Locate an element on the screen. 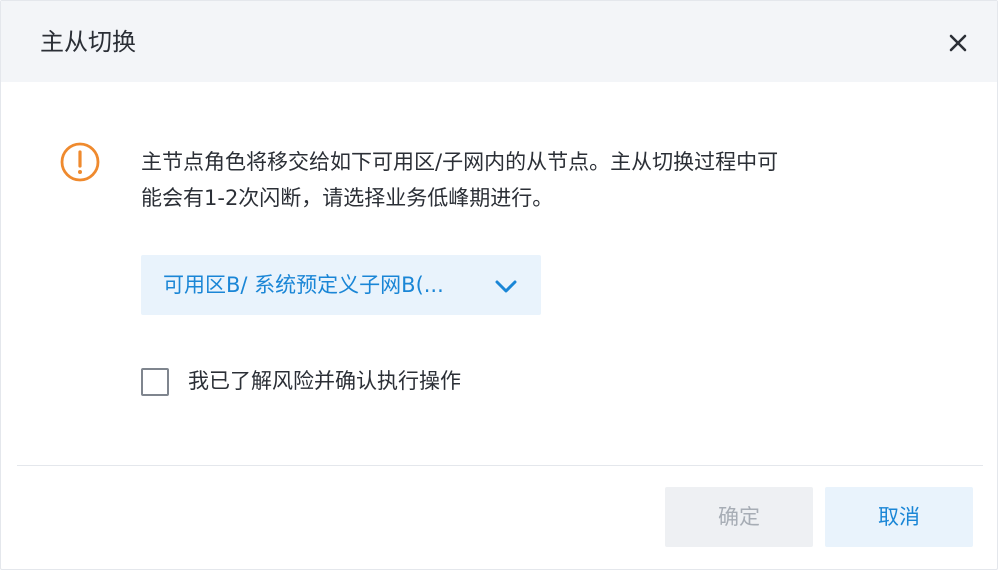  confirm-risk-checkbox is located at coordinates (155, 382).